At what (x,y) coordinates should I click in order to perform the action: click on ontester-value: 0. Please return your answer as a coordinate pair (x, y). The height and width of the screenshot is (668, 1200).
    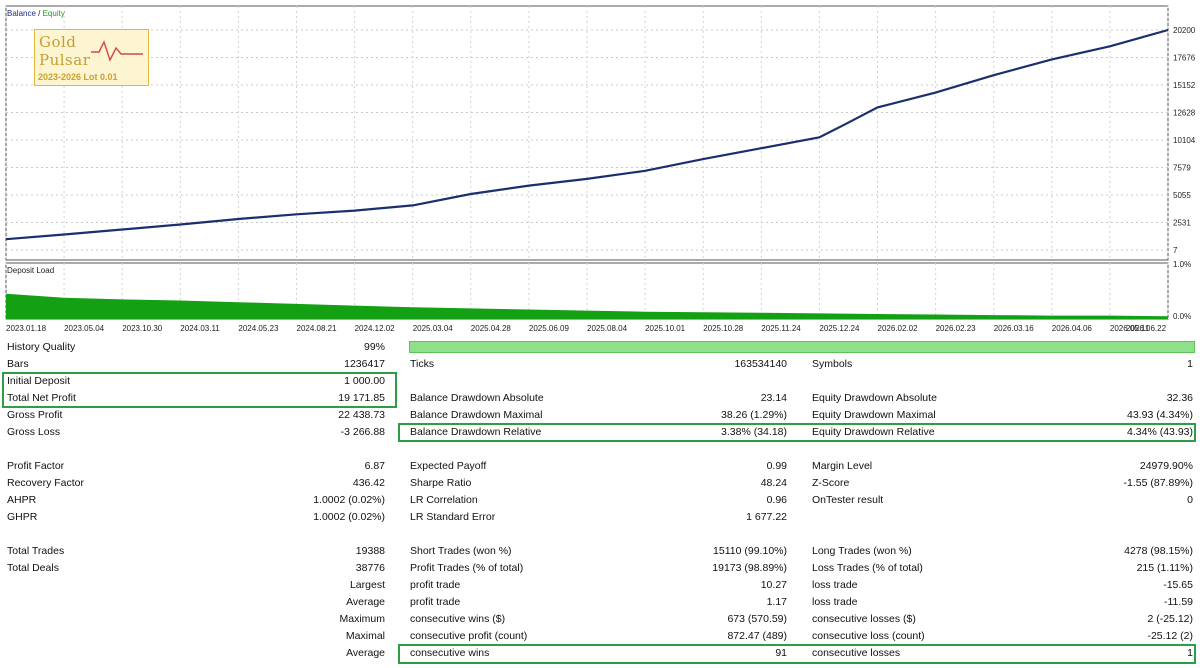
    Looking at the image, I should click on (1190, 500).